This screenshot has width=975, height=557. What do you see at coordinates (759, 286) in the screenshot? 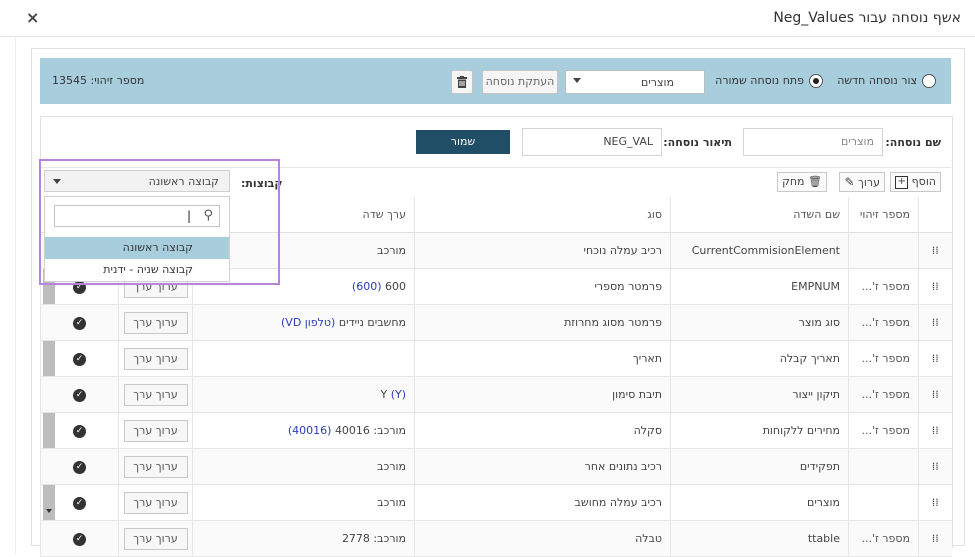
I see `row-field-name: EMPNUM` at bounding box center [759, 286].